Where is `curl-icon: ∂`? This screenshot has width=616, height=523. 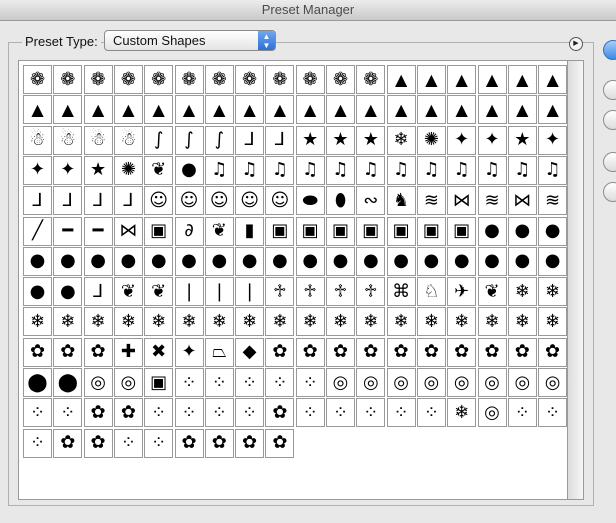 curl-icon: ∂ is located at coordinates (189, 231).